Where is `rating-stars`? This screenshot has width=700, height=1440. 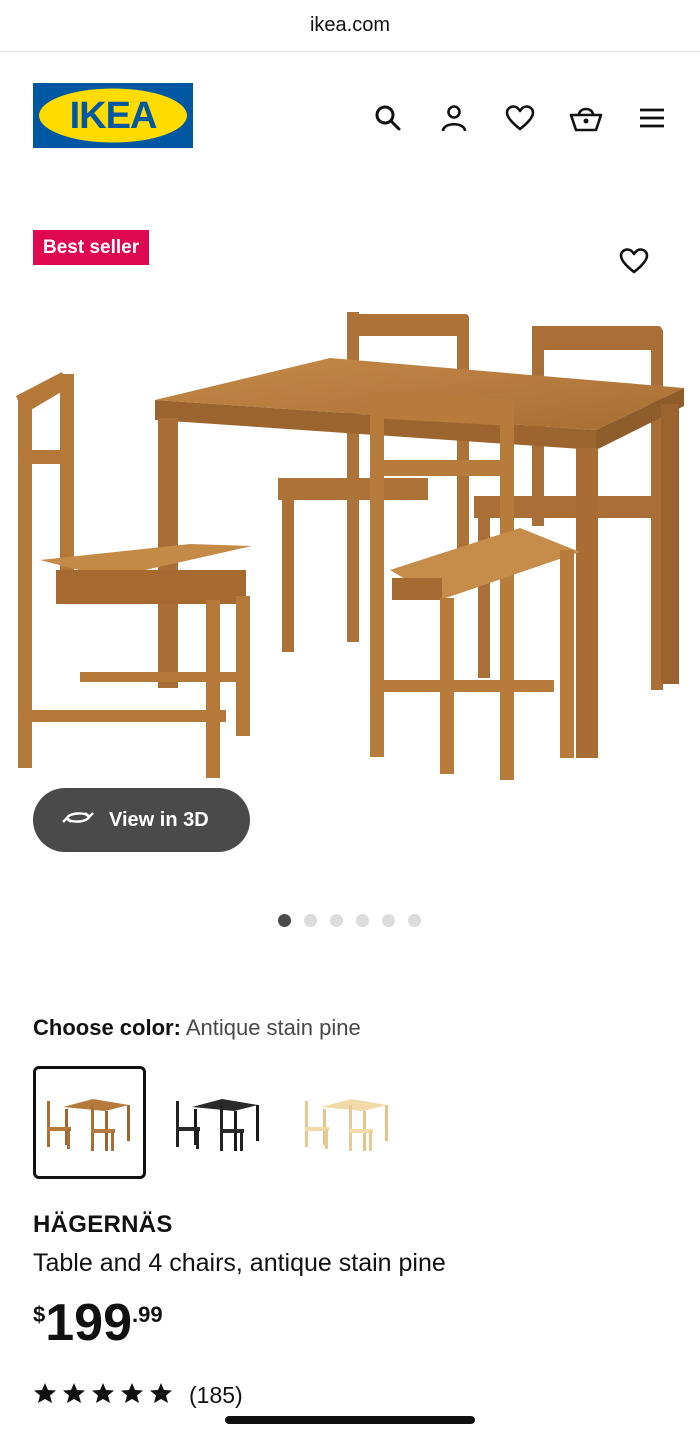 rating-stars is located at coordinates (103, 1395).